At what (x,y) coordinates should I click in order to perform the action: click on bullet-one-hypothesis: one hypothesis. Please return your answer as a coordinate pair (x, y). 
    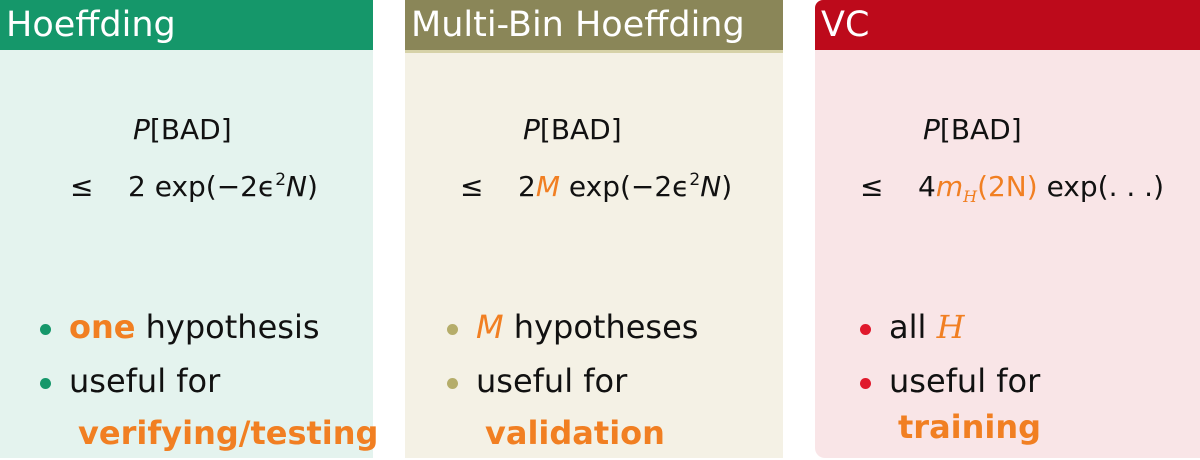
    Looking at the image, I should click on (180, 327).